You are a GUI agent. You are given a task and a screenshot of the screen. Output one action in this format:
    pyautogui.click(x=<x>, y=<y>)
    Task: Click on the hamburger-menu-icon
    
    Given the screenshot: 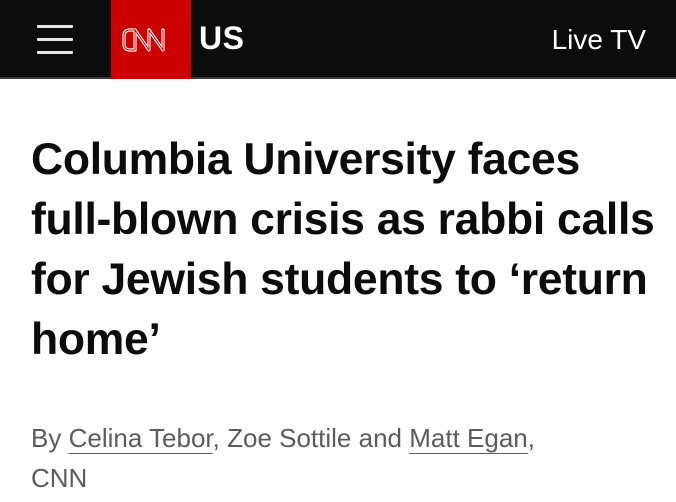 What is the action you would take?
    pyautogui.click(x=55, y=39)
    